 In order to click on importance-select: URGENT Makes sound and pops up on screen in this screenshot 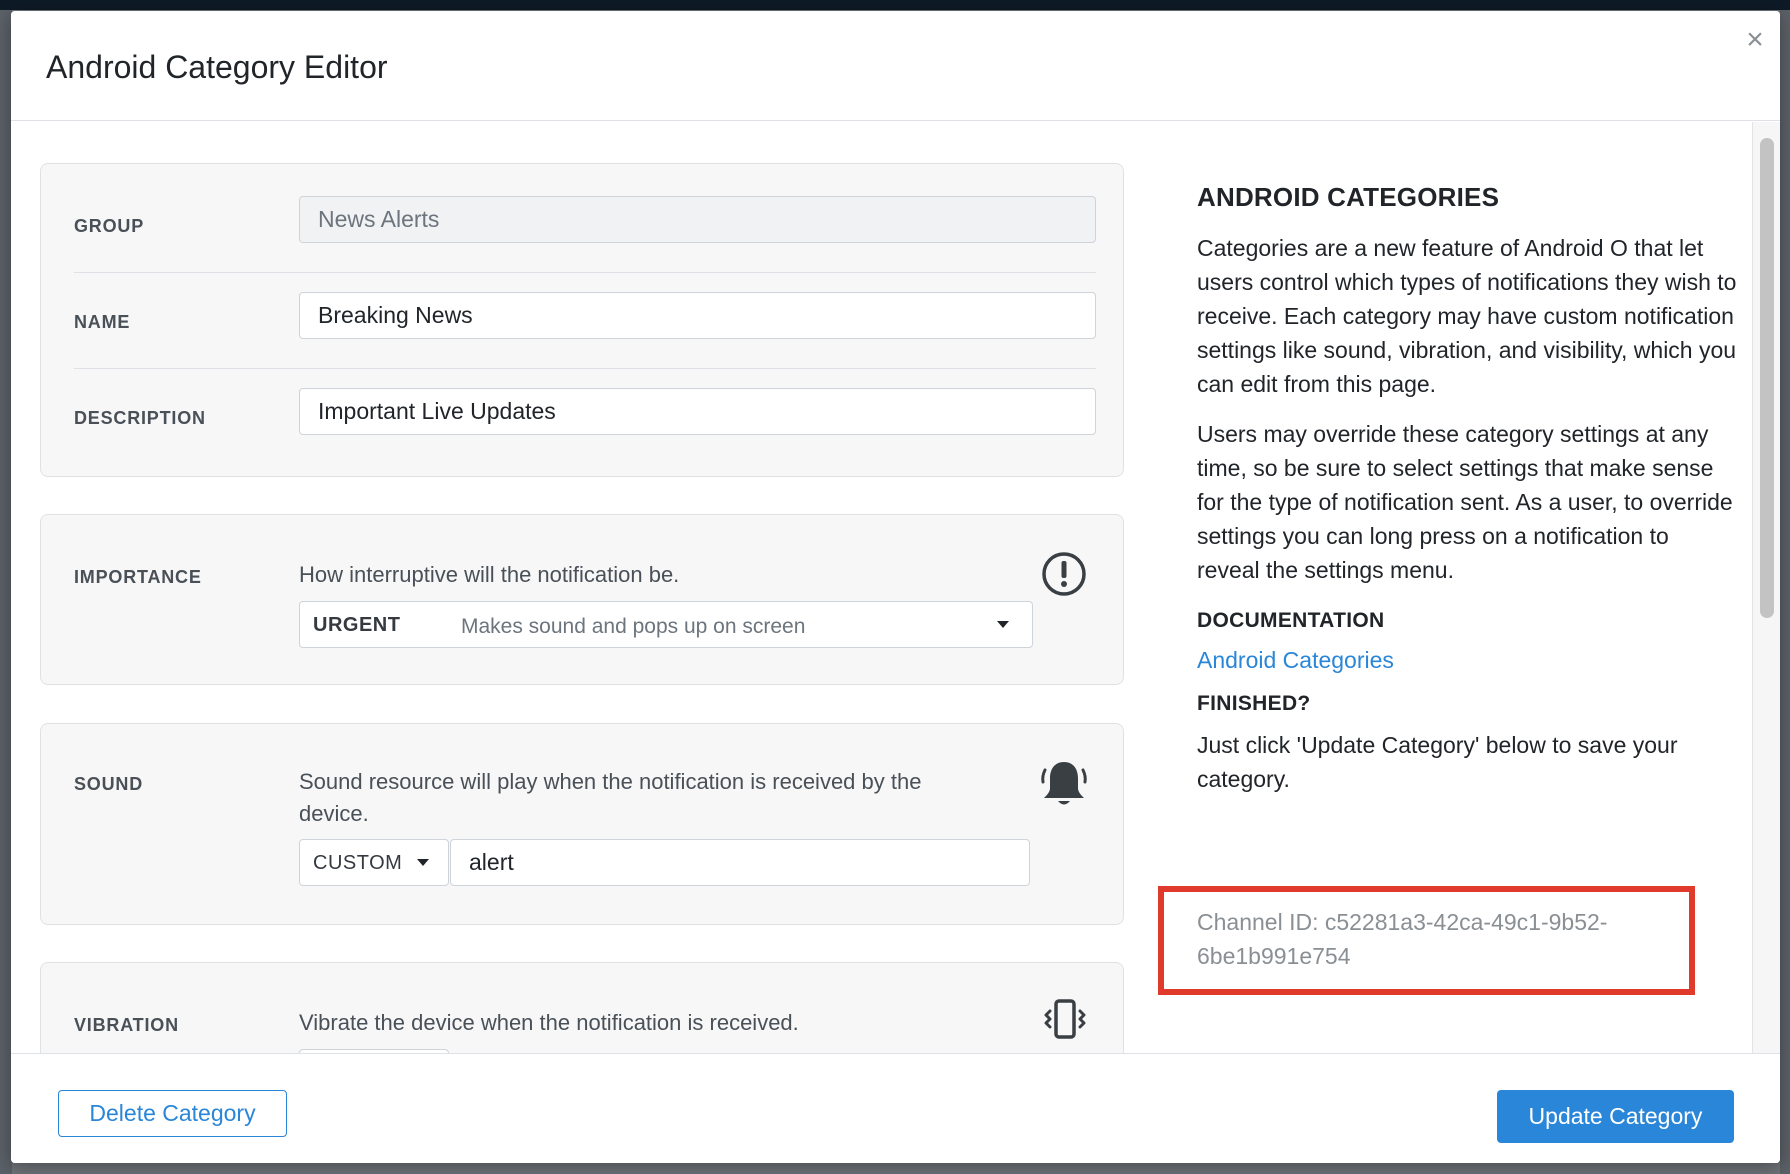, I will do `click(666, 624)`.